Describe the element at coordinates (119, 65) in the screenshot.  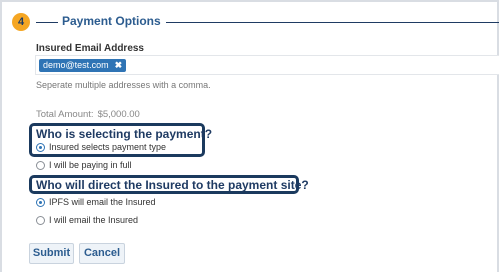
I see `remove-tag-icon: ✖` at that location.